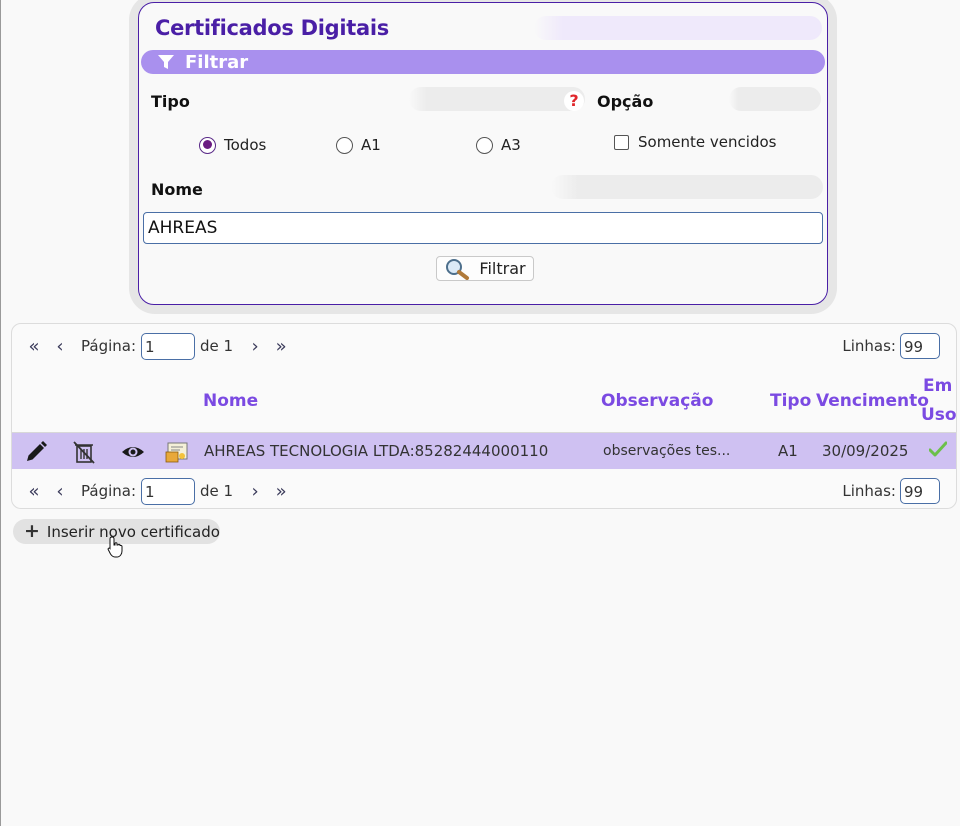  I want to click on cell-vencimento: 30/09/2025, so click(865, 451).